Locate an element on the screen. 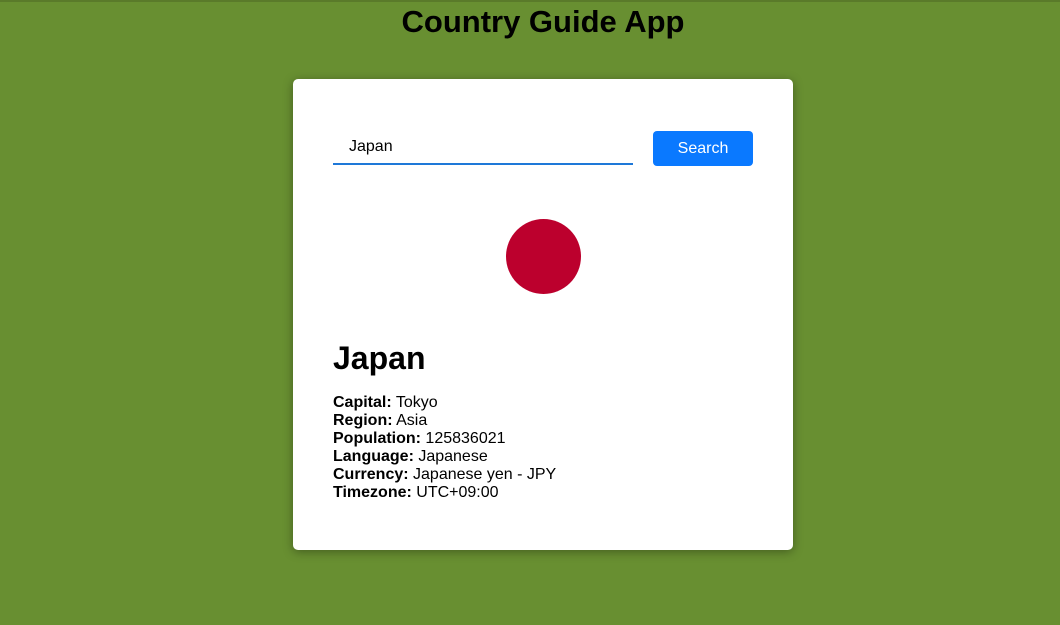  detail-value: Tokyo is located at coordinates (414, 402).